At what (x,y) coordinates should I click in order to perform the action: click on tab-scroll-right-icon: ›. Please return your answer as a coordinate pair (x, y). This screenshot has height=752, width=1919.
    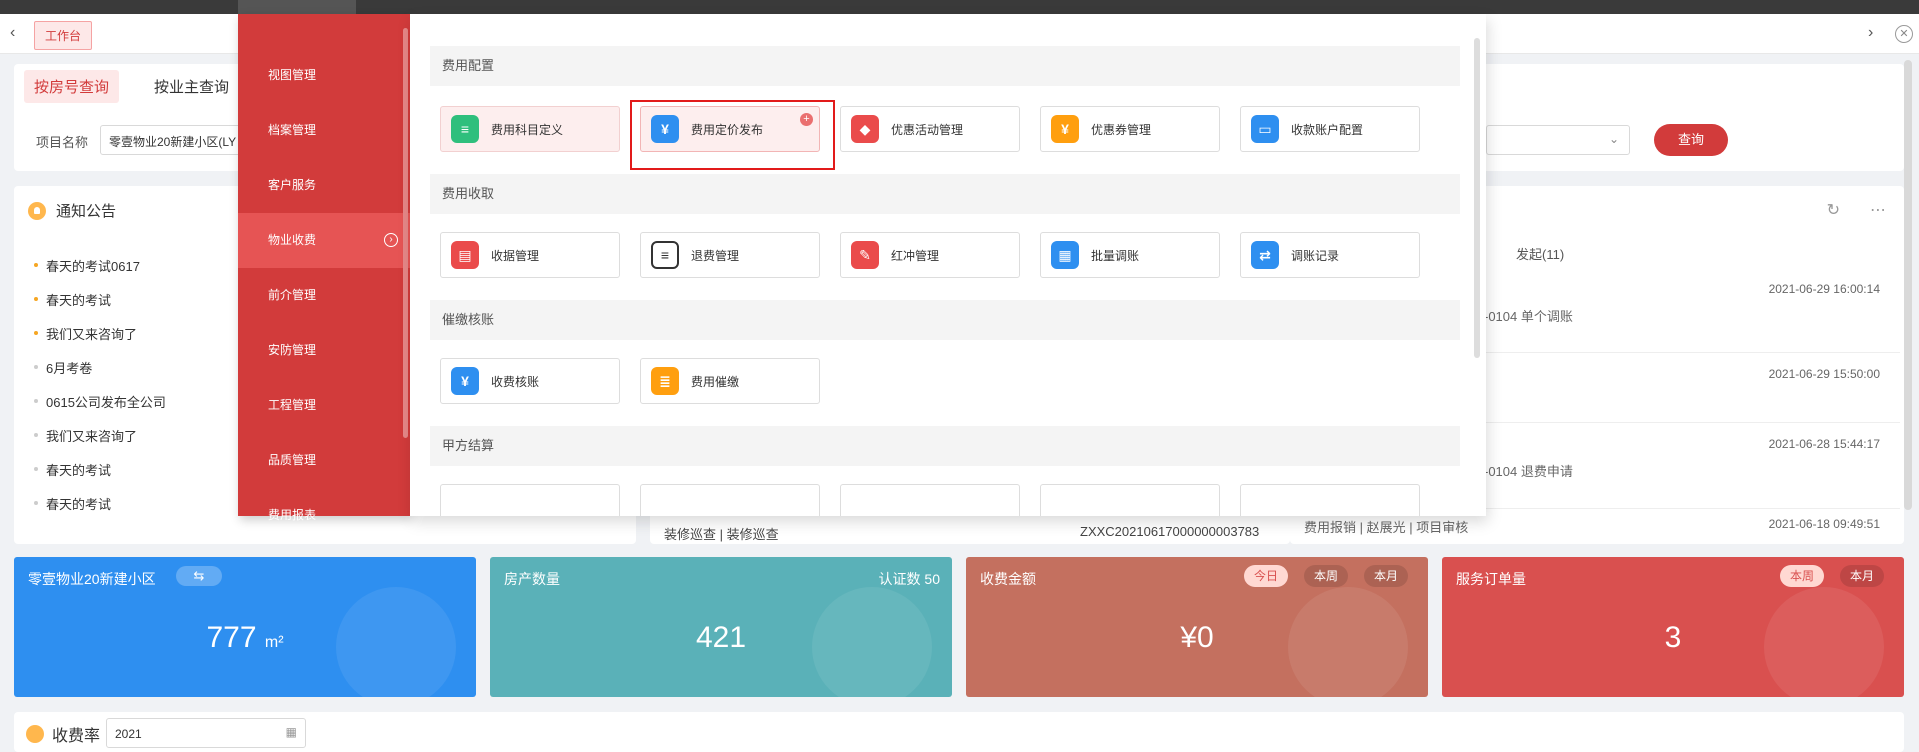
    Looking at the image, I should click on (1870, 33).